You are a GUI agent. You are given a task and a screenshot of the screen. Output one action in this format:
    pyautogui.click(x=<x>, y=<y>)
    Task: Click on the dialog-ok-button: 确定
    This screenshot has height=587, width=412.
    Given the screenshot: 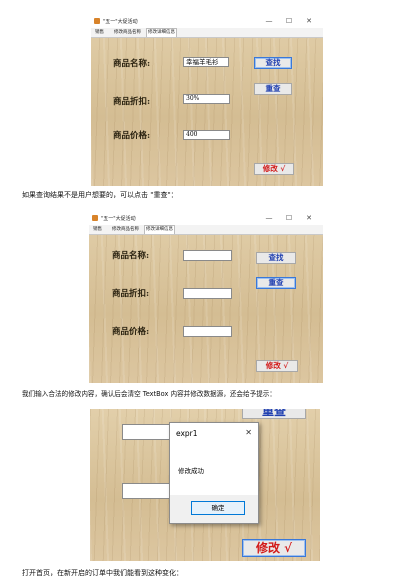 What is the action you would take?
    pyautogui.click(x=218, y=508)
    